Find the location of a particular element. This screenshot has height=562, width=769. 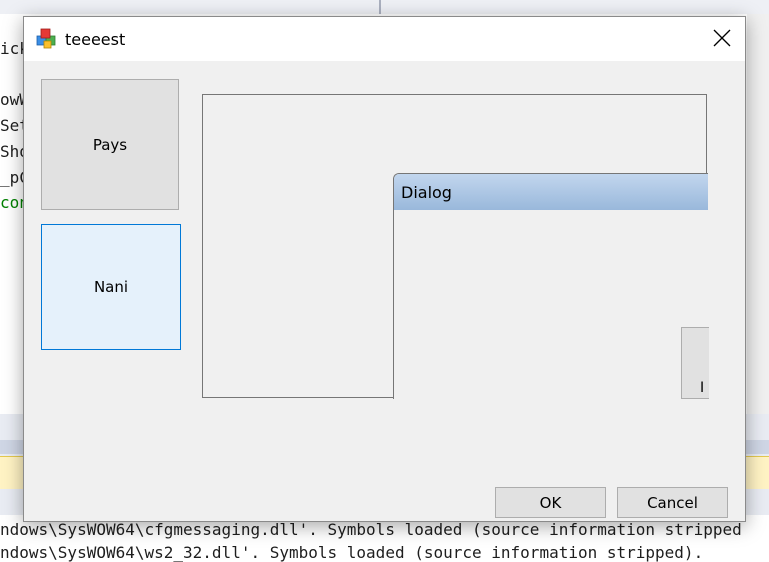

close-button is located at coordinates (722, 39).